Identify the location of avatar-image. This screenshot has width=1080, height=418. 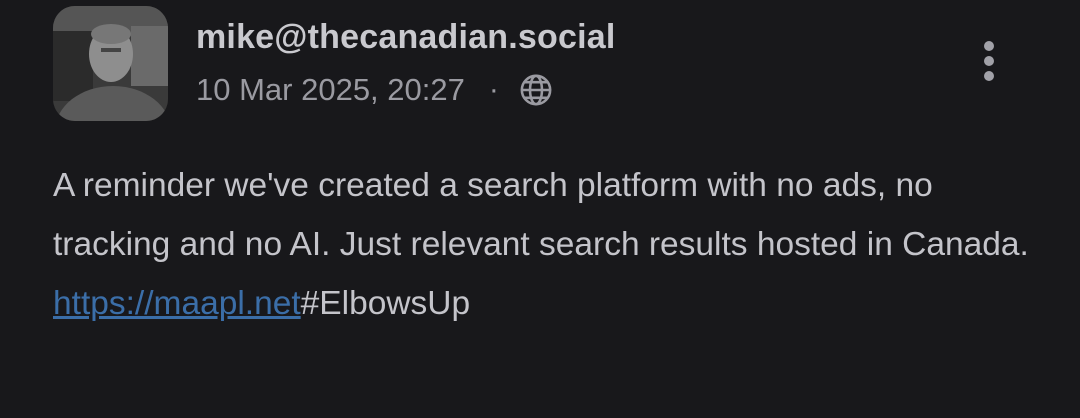
(110, 63).